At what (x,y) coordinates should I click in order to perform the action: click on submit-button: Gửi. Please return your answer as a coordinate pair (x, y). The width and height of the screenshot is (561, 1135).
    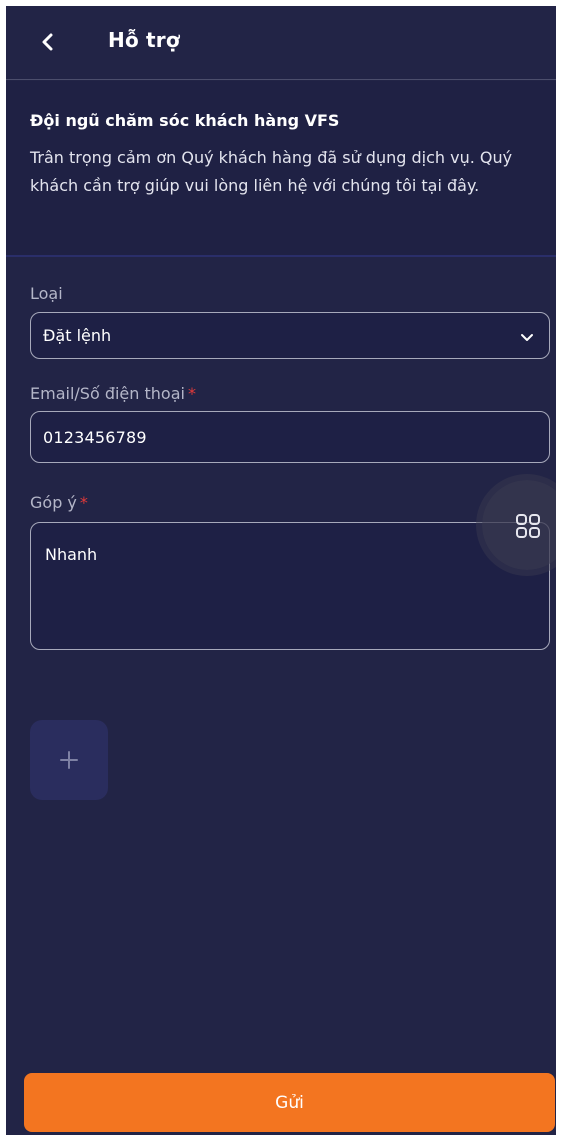
    Looking at the image, I should click on (289, 1102).